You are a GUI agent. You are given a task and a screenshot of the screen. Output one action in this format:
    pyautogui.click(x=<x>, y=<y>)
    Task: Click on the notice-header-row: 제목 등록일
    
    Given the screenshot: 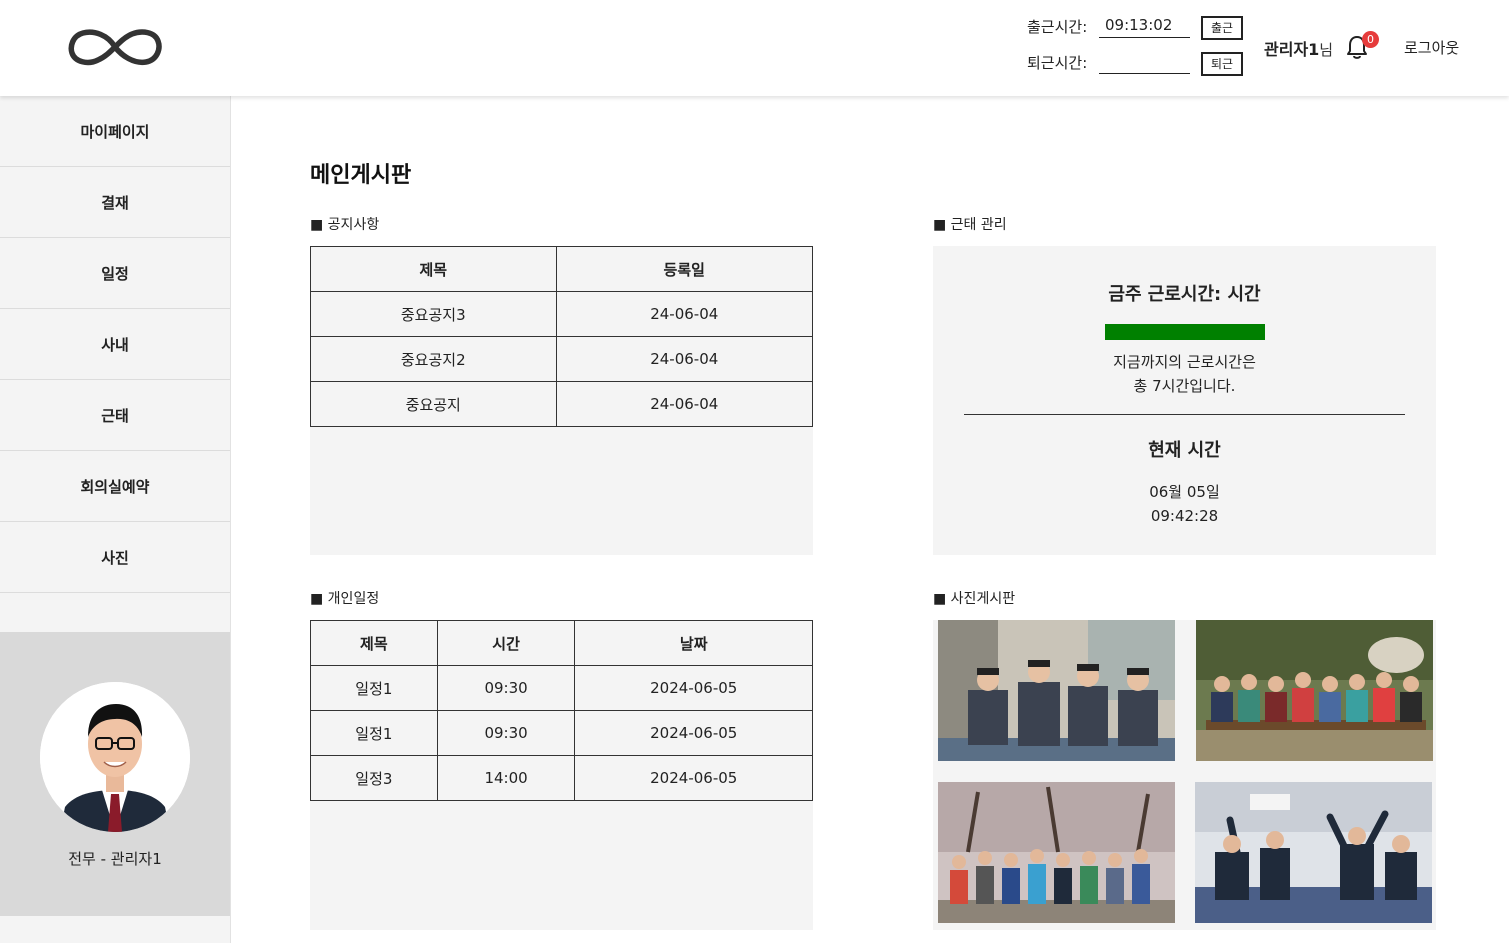 What is the action you would take?
    pyautogui.click(x=561, y=269)
    